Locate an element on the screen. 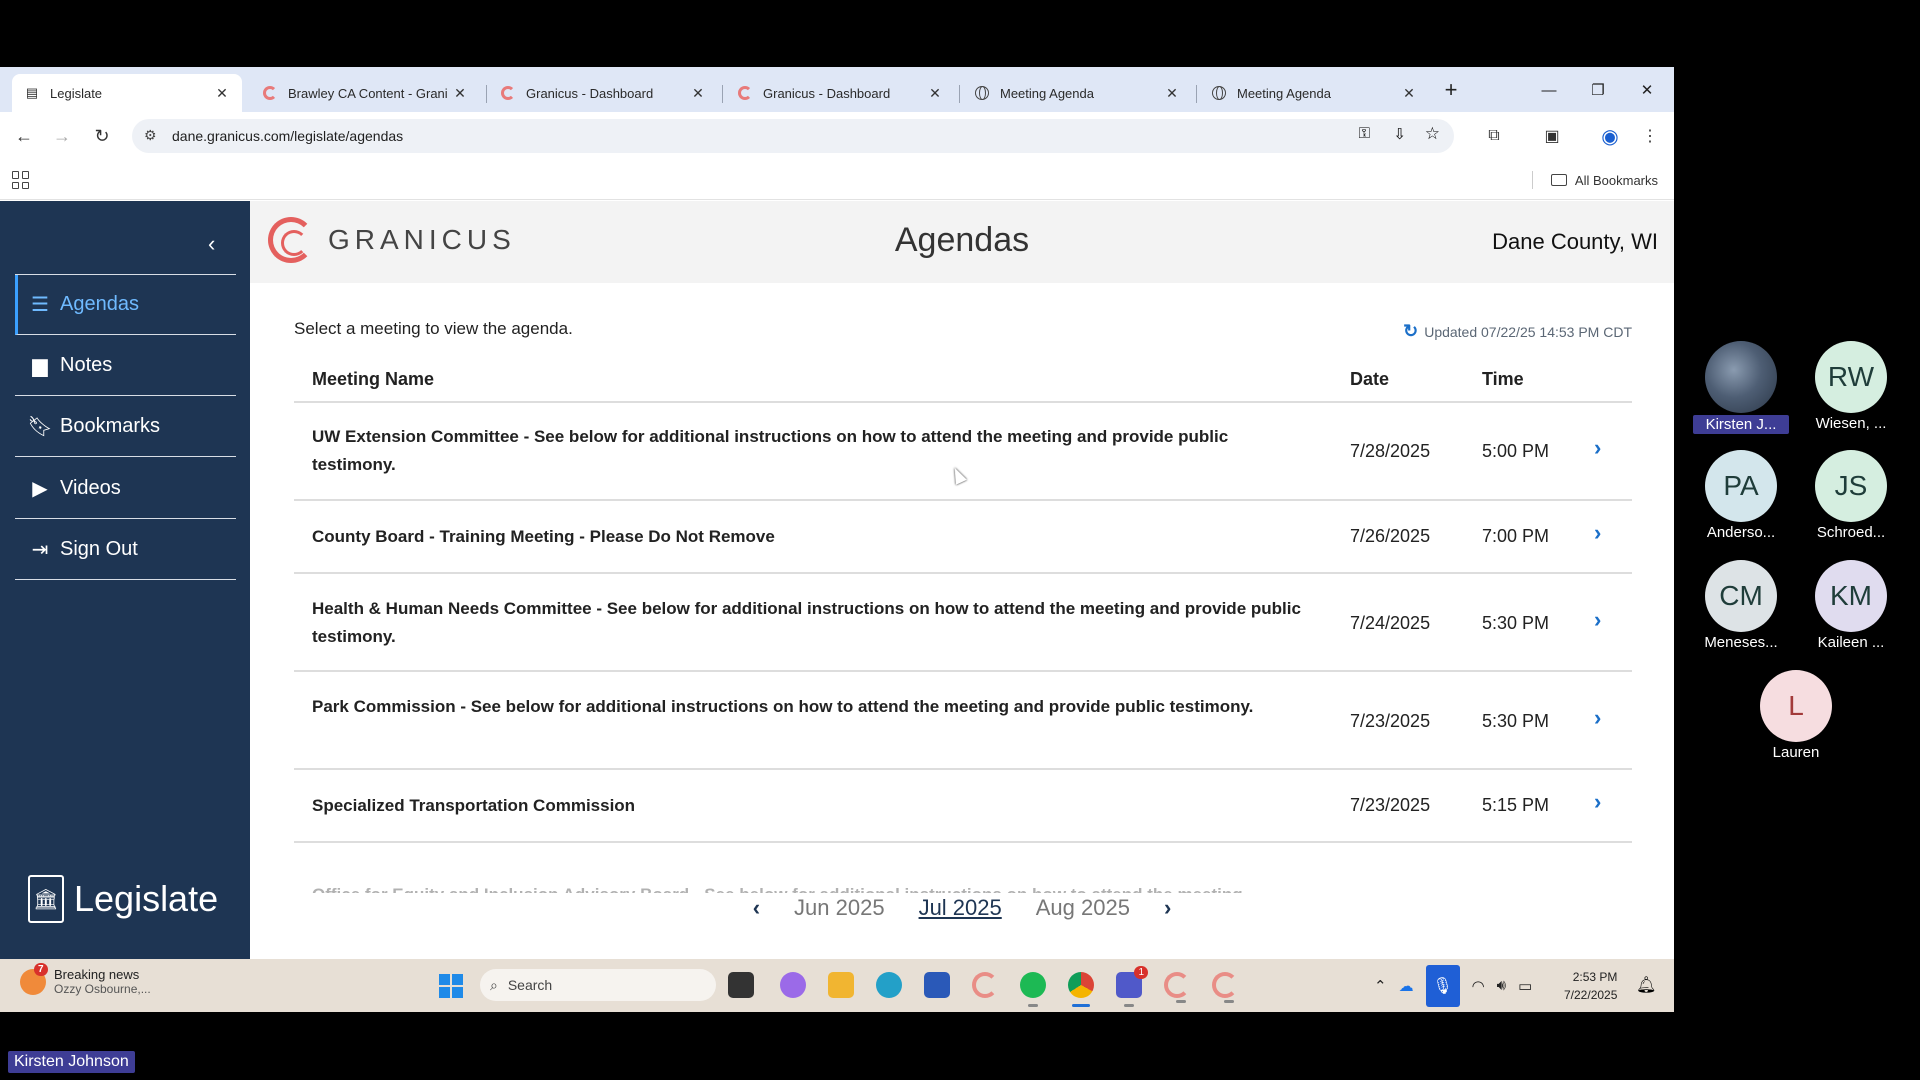  close-window-button: ✕ is located at coordinates (1647, 90).